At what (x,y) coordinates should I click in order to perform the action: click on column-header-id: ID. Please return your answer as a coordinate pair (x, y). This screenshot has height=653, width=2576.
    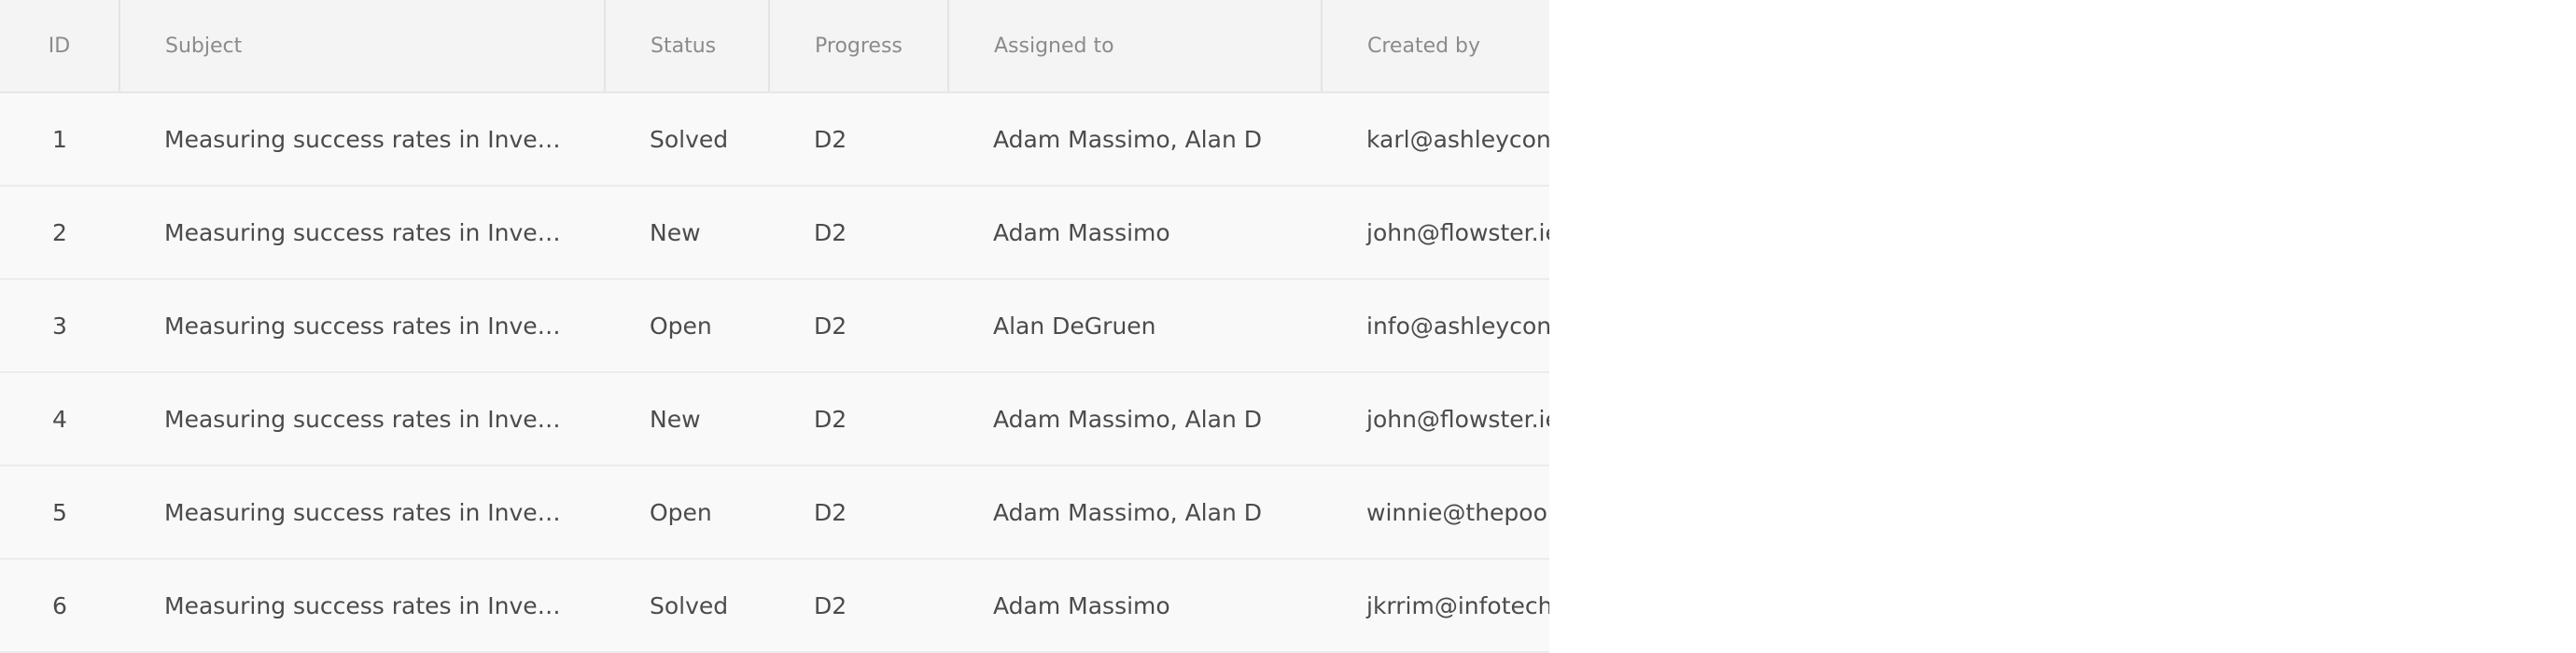
    Looking at the image, I should click on (59, 46).